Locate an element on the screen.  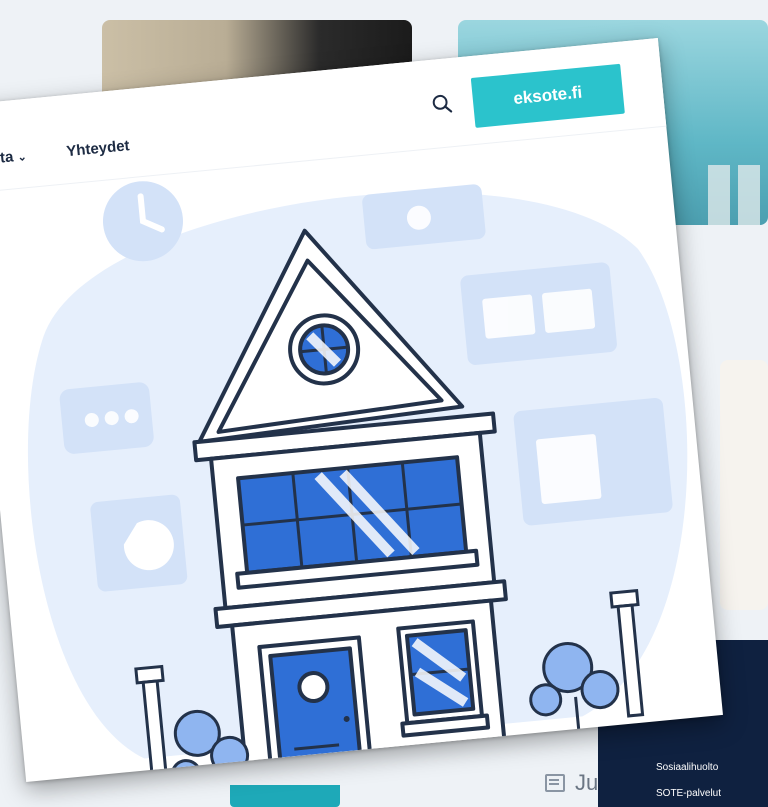
eksote-link-button: eksote.fi is located at coordinates (547, 95).